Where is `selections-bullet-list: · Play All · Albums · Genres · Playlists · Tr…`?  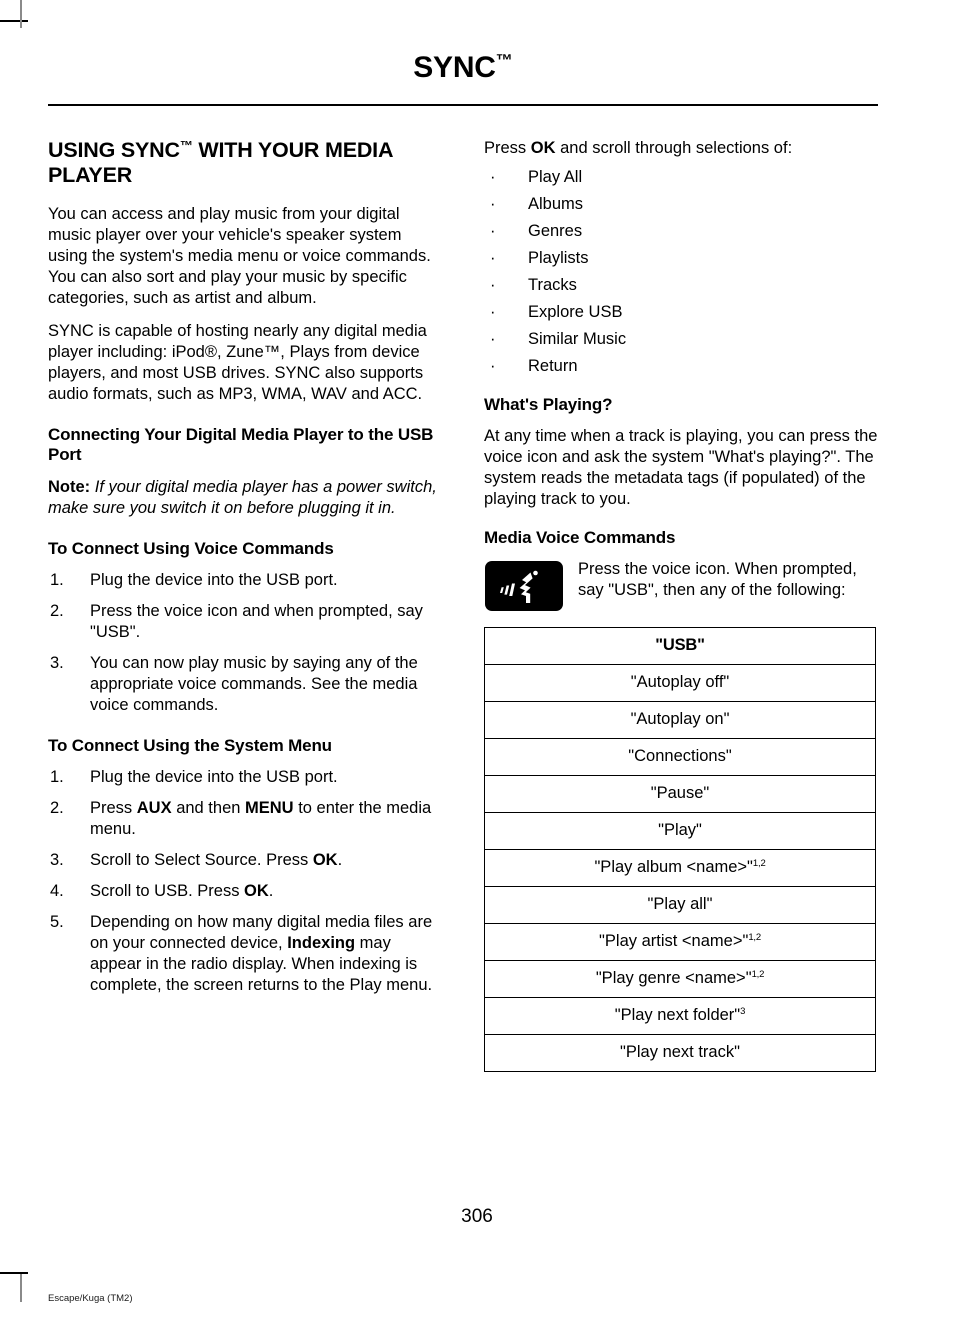 selections-bullet-list: · Play All · Albums · Genres · Playlists · Tr… is located at coordinates (681, 272).